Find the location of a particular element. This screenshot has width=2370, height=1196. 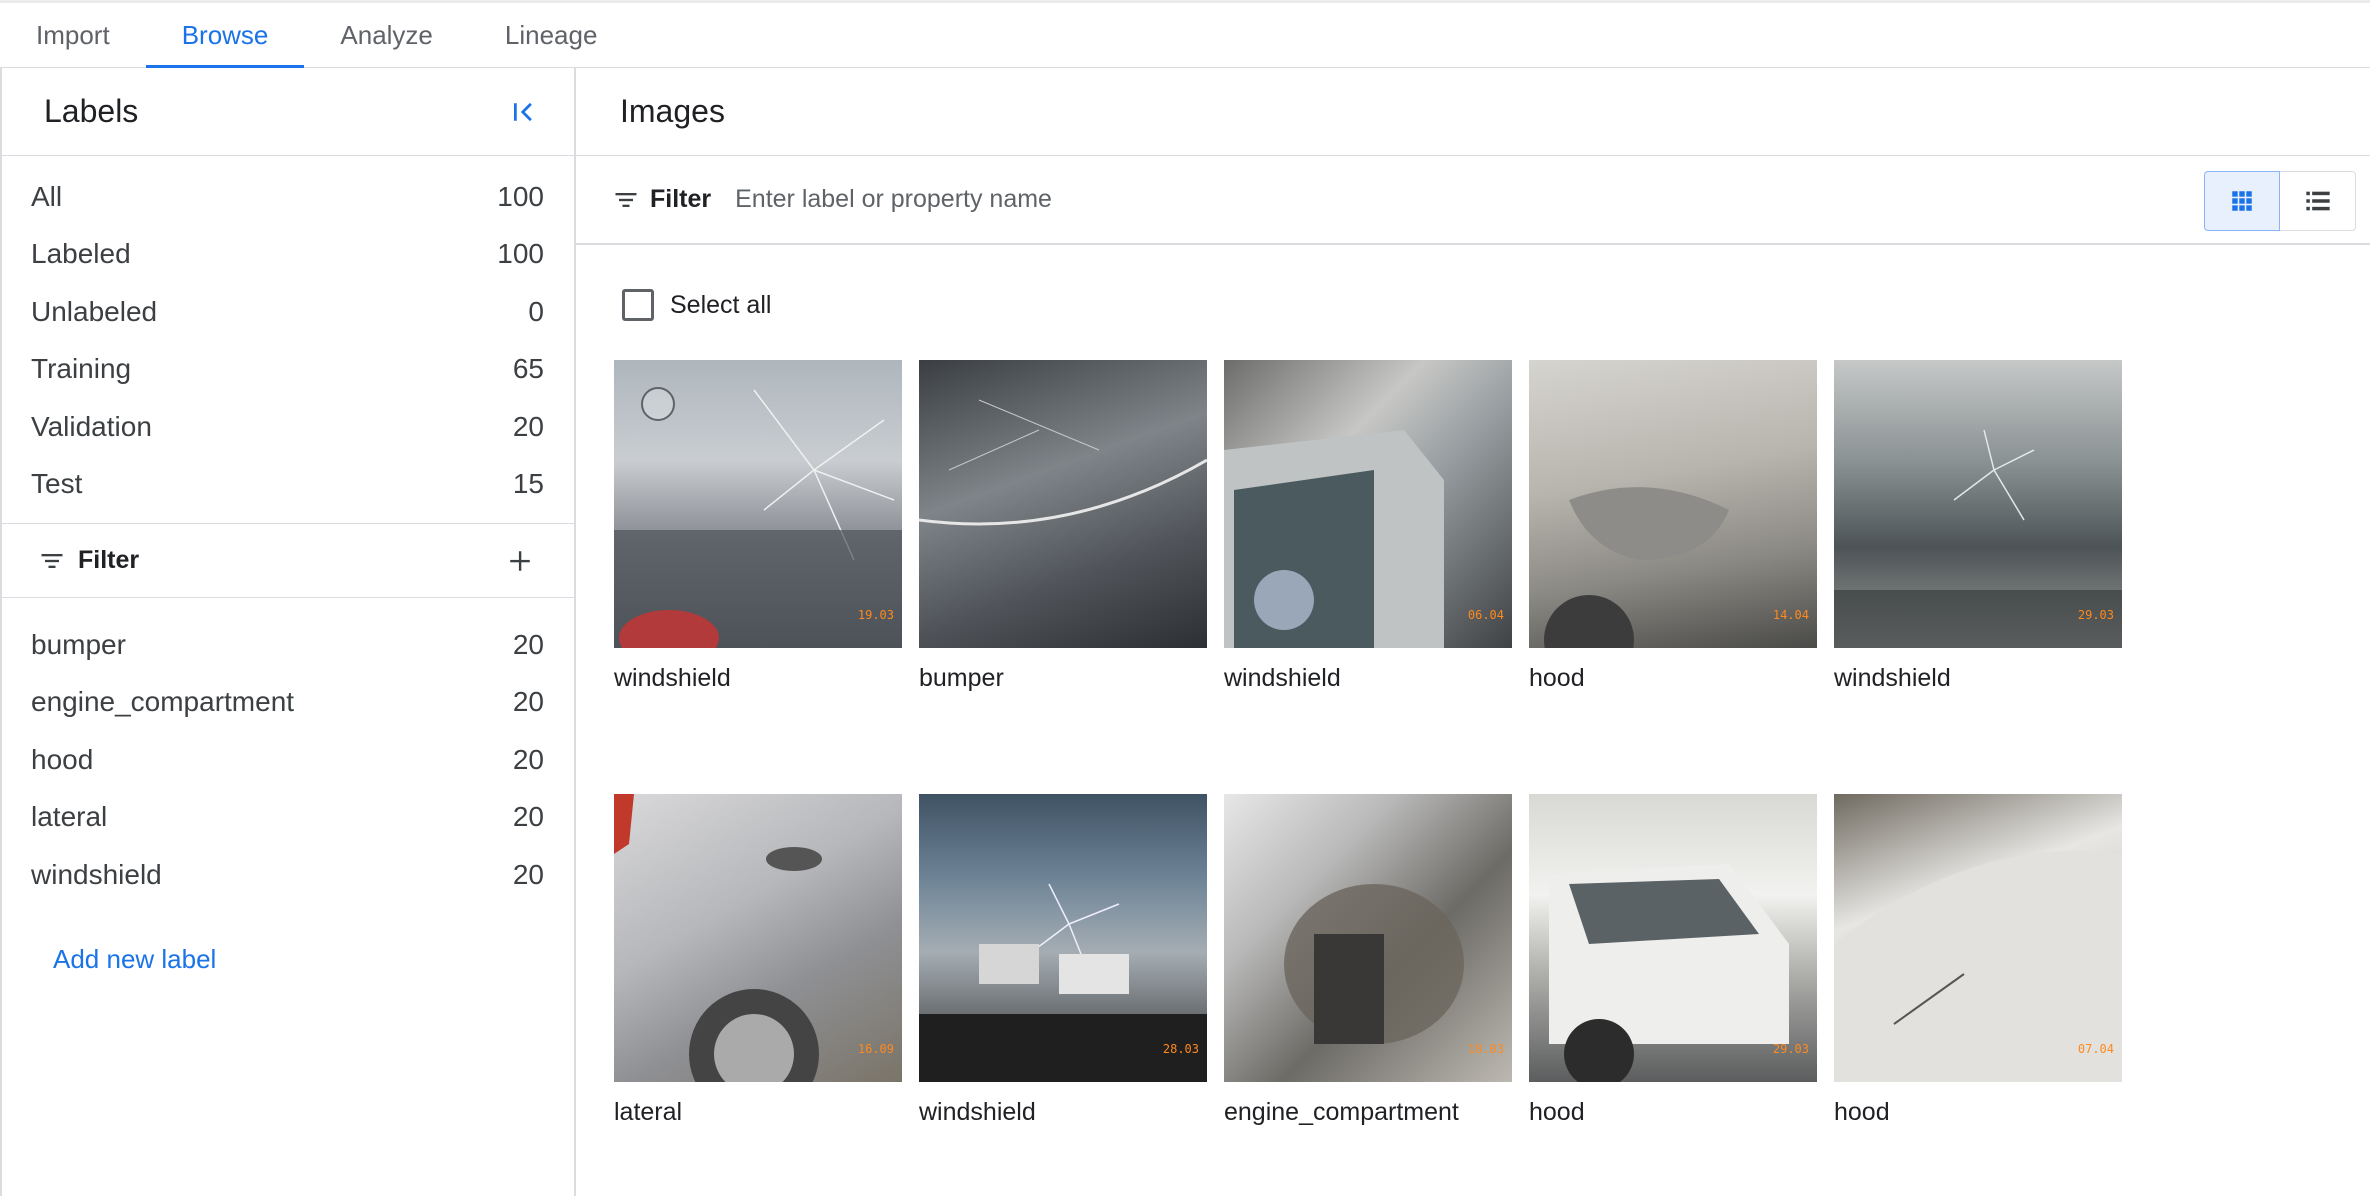

count-value: 15 is located at coordinates (528, 484).